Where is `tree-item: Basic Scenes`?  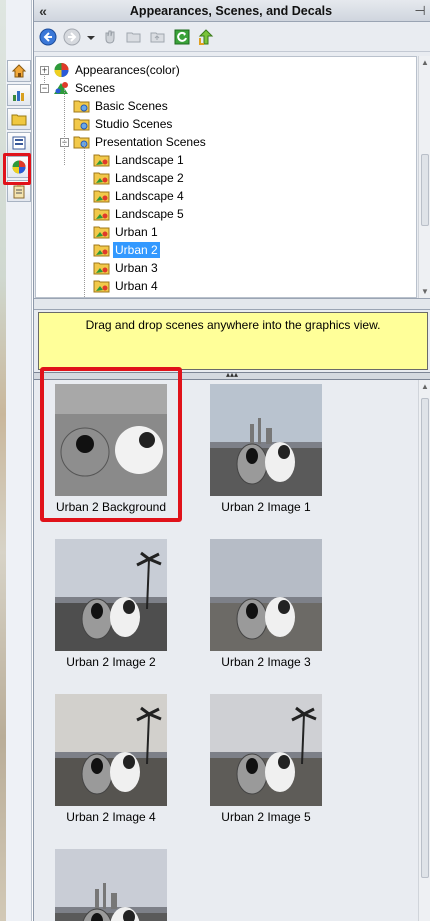
tree-item: Basic Scenes is located at coordinates (115, 106).